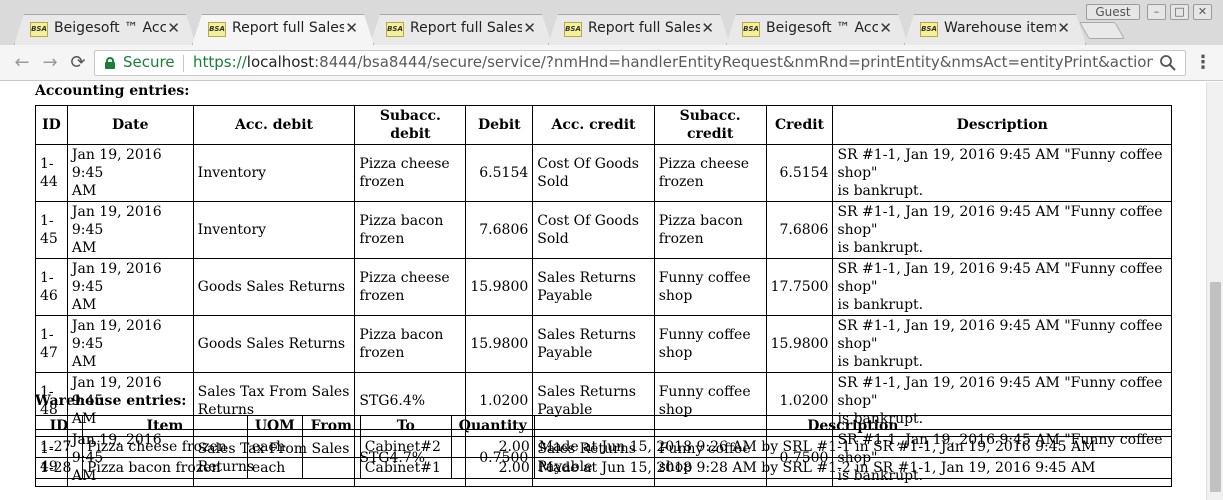  Describe the element at coordinates (410, 125) in the screenshot. I see `accounting-column-header: Subacc. debit` at that location.